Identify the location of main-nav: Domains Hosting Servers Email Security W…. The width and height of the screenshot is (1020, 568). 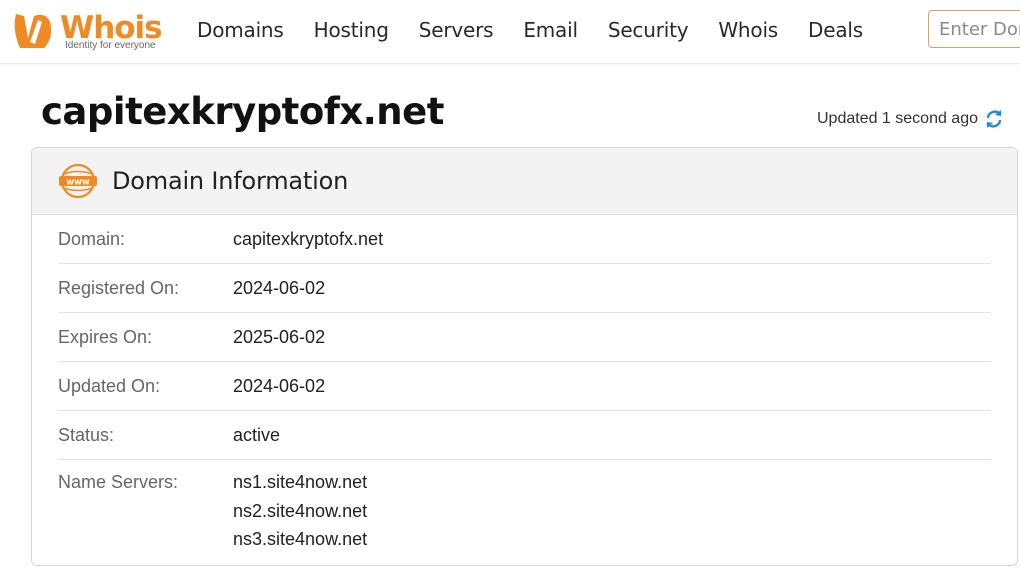
(530, 30).